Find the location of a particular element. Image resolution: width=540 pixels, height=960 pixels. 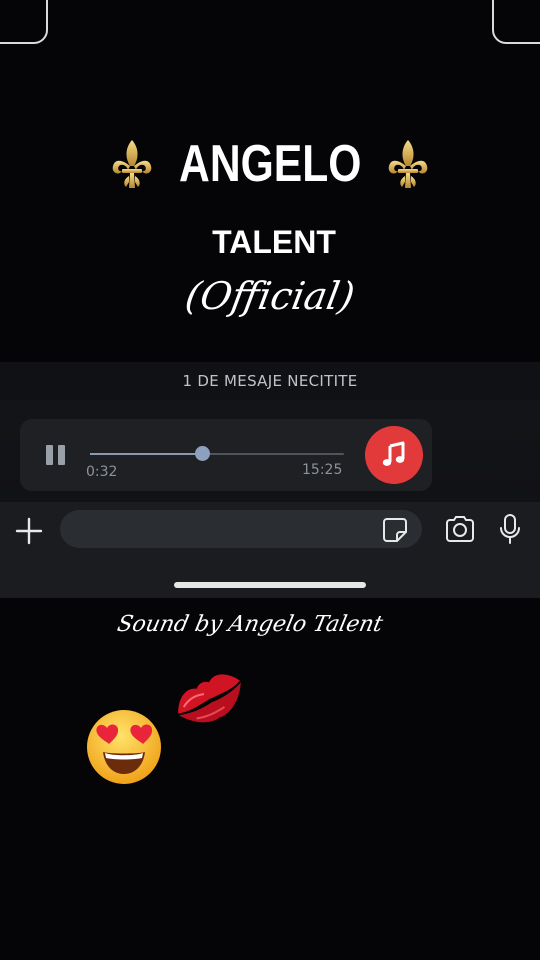

brand-official-tag: (Official) is located at coordinates (270, 296).